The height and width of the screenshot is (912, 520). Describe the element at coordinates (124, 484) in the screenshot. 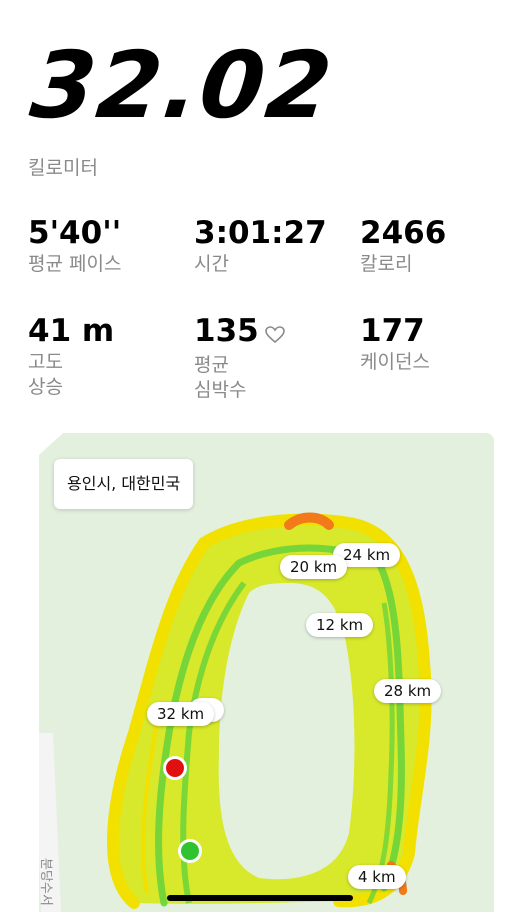

I see `location-label: 용인시, 대한민국` at that location.